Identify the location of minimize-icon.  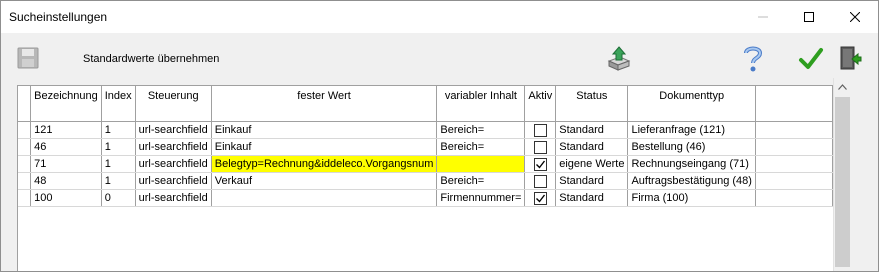
(763, 17).